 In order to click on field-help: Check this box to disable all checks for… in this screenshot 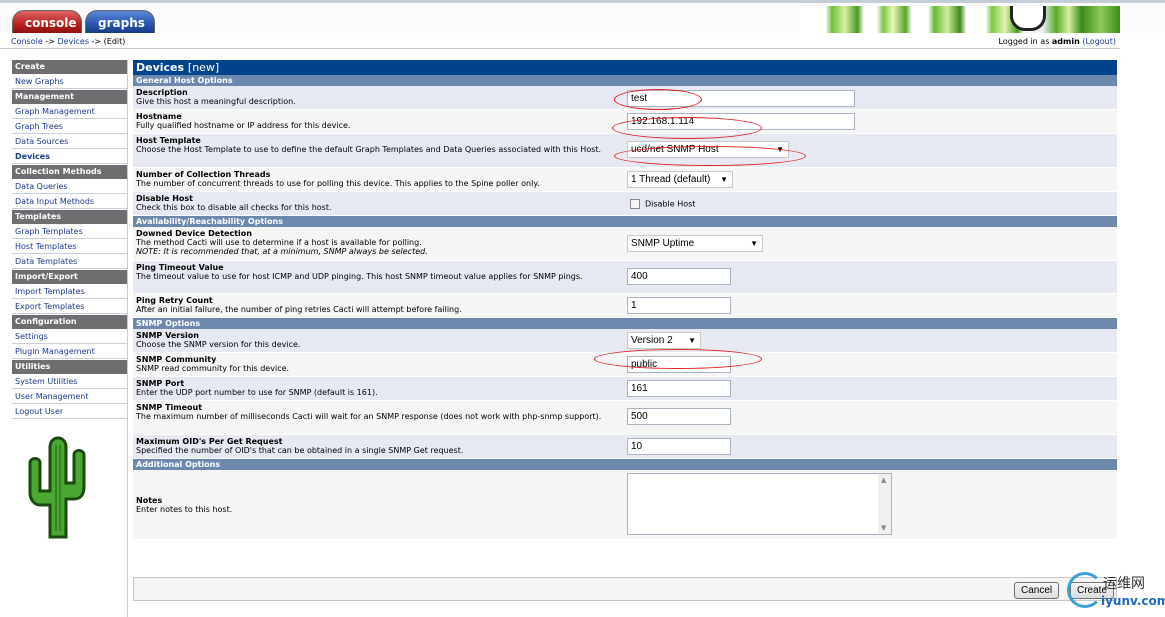, I will do `click(234, 207)`.